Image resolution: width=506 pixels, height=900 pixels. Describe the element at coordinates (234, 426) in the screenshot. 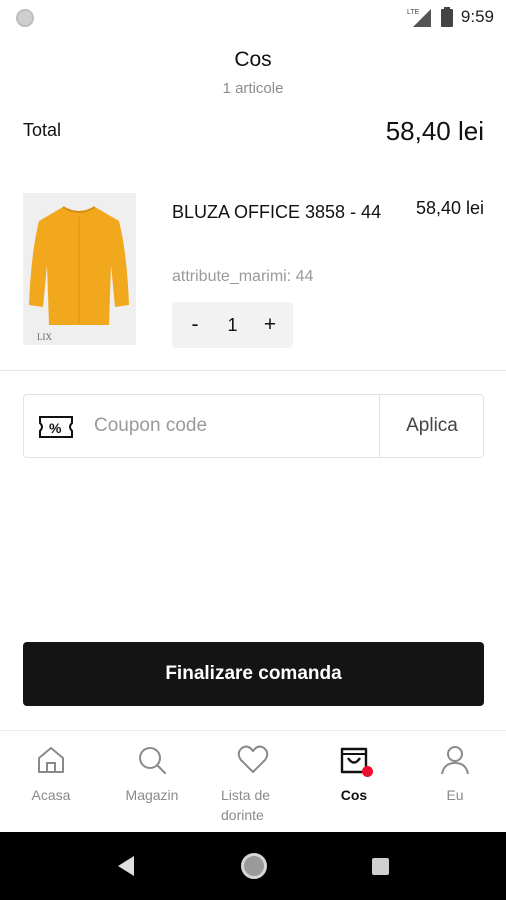

I see `coupon-code-input` at that location.